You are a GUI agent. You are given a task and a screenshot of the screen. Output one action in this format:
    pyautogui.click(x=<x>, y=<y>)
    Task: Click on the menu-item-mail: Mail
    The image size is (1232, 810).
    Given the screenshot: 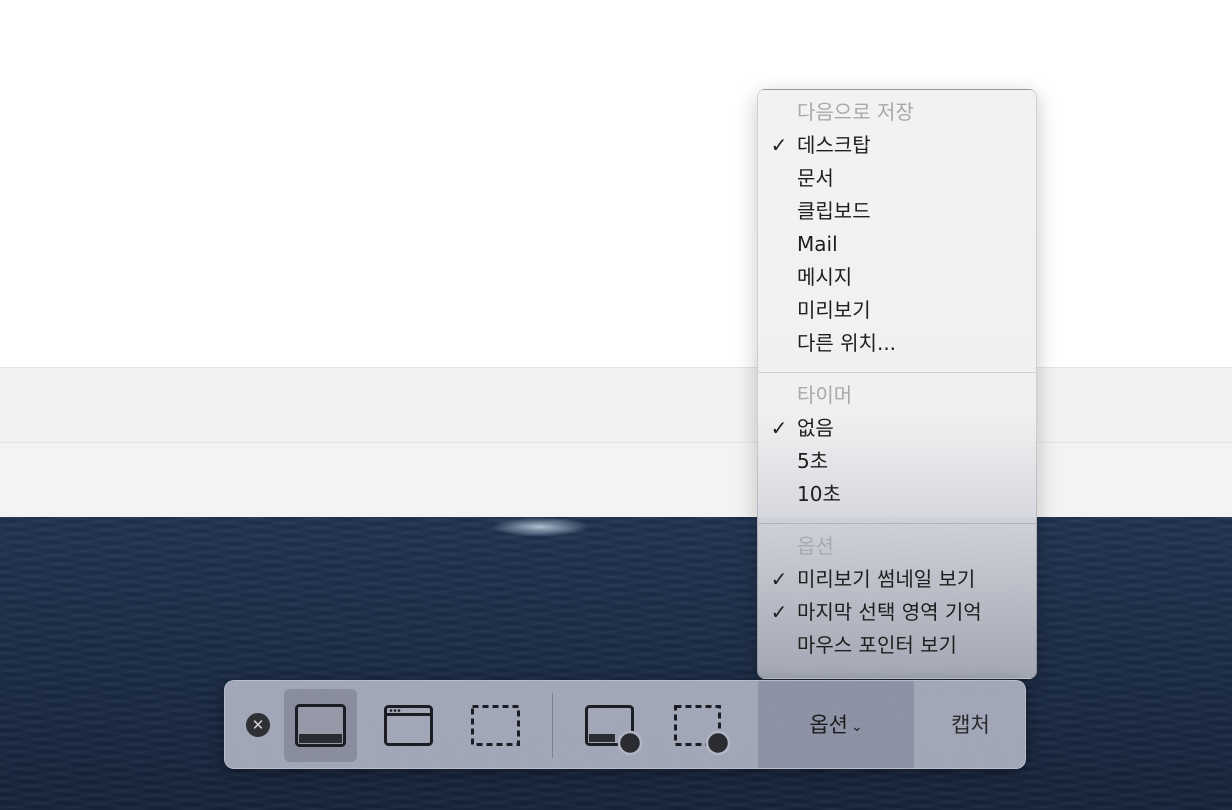 What is the action you would take?
    pyautogui.click(x=897, y=244)
    